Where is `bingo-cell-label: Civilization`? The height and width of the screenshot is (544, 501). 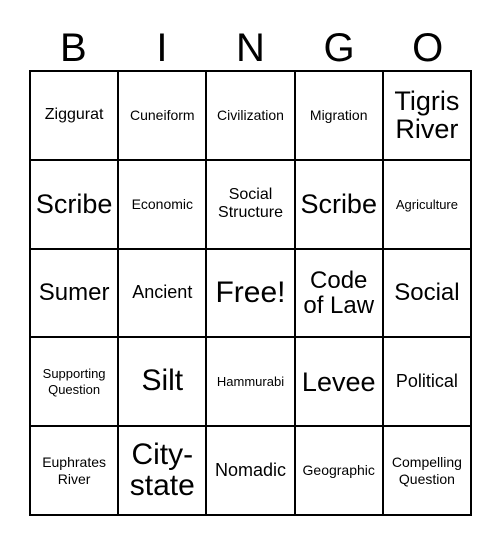 bingo-cell-label: Civilization is located at coordinates (250, 115).